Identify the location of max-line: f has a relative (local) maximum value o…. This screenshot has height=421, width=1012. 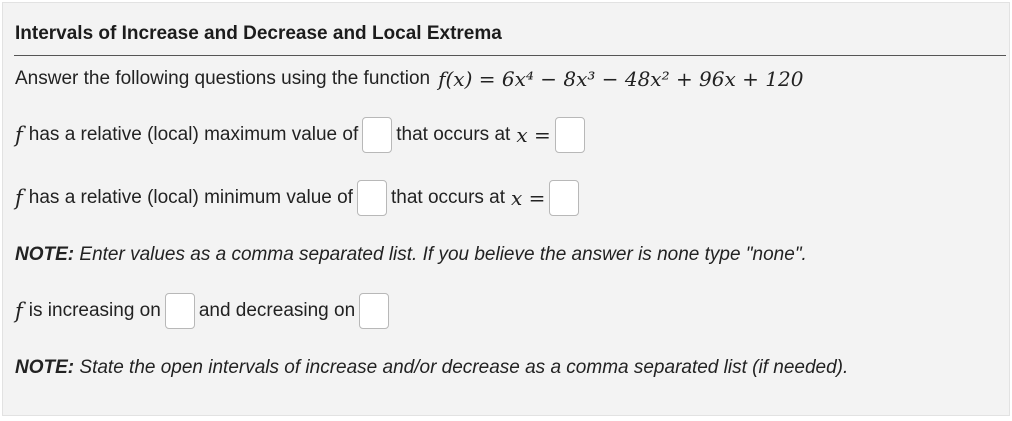
(302, 135).